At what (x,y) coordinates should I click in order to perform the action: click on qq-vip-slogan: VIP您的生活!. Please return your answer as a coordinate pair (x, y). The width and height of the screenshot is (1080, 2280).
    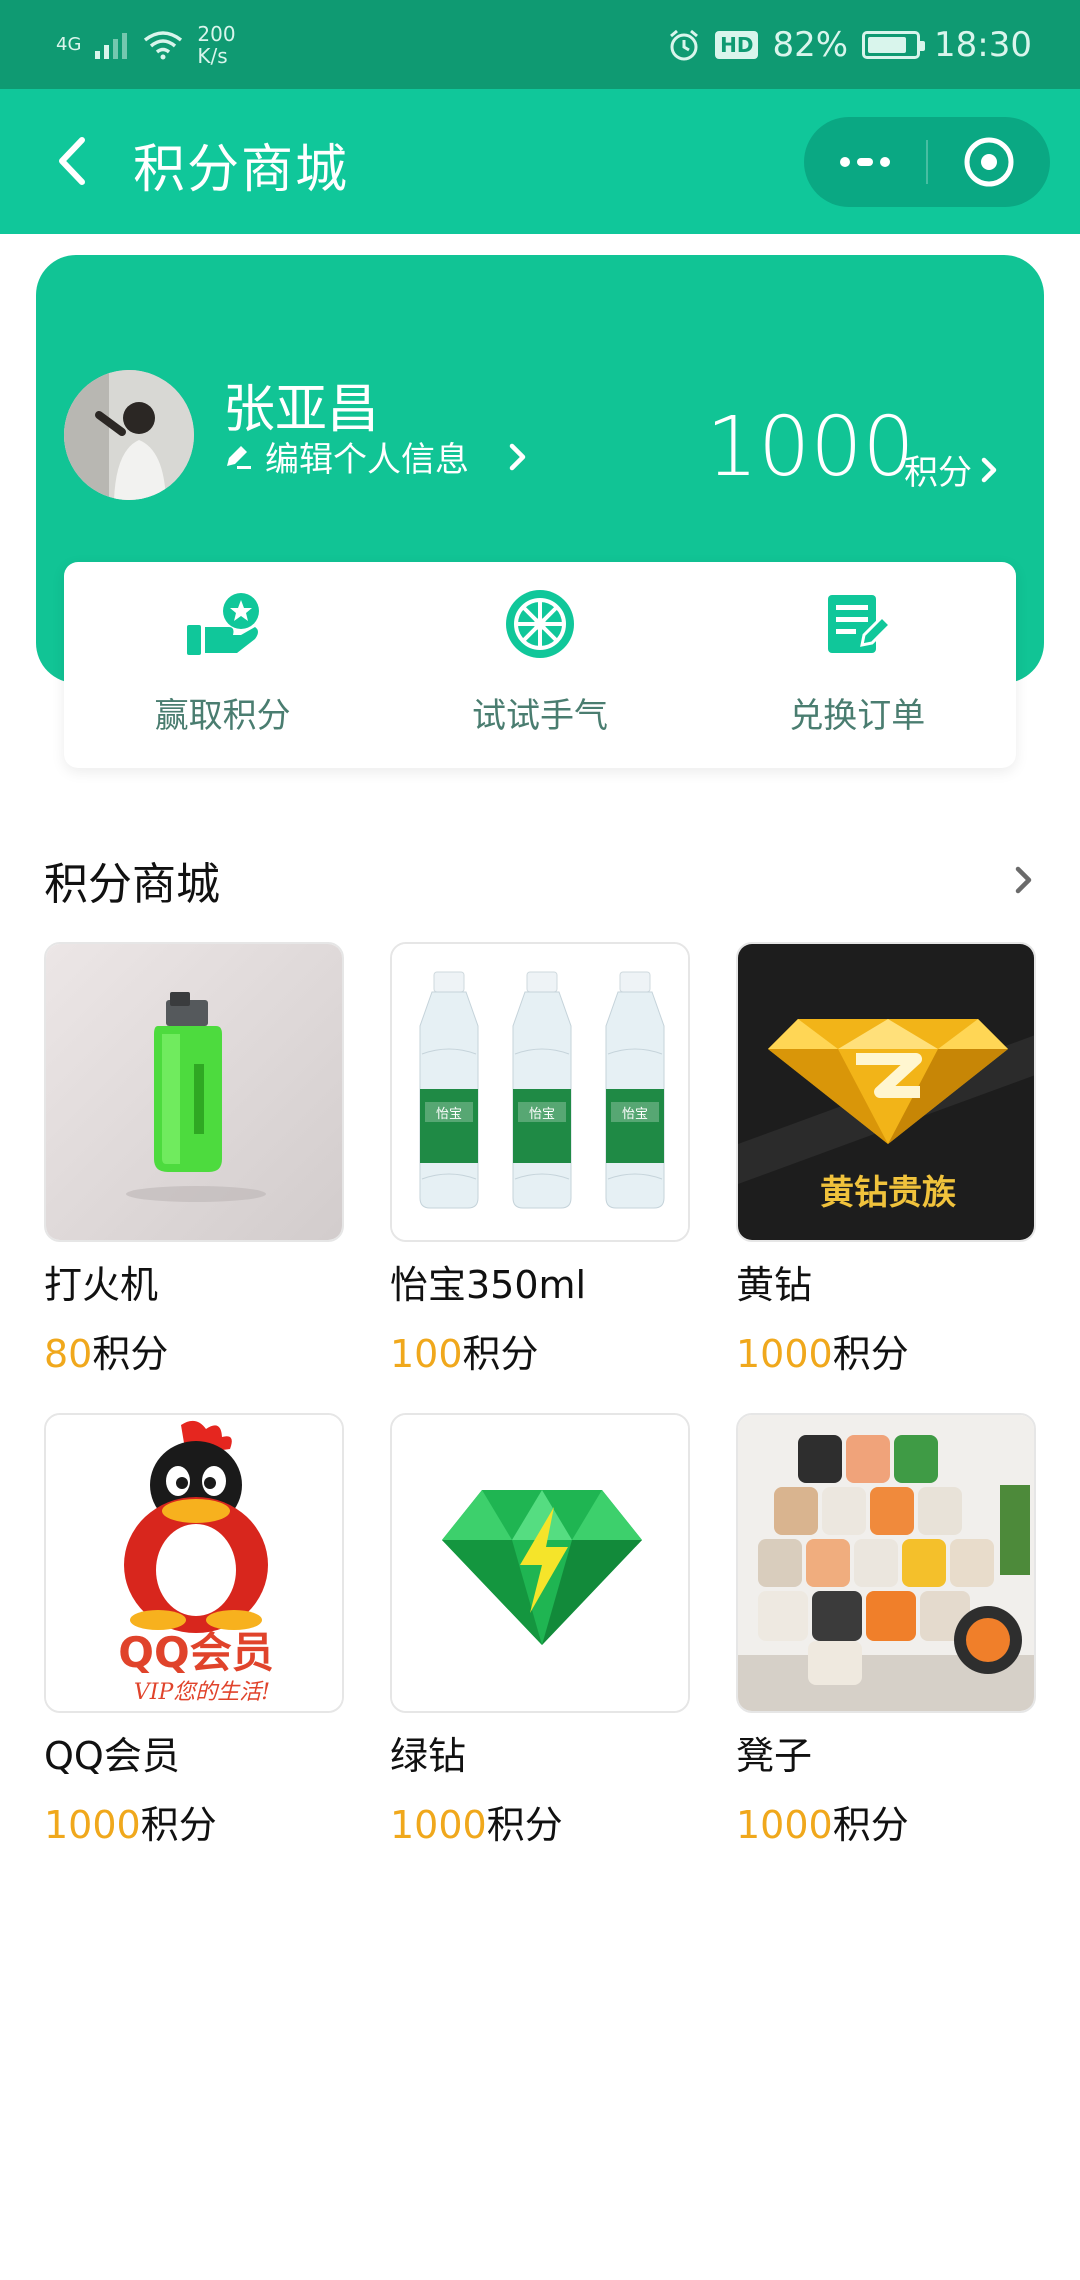
    Looking at the image, I should click on (202, 1692).